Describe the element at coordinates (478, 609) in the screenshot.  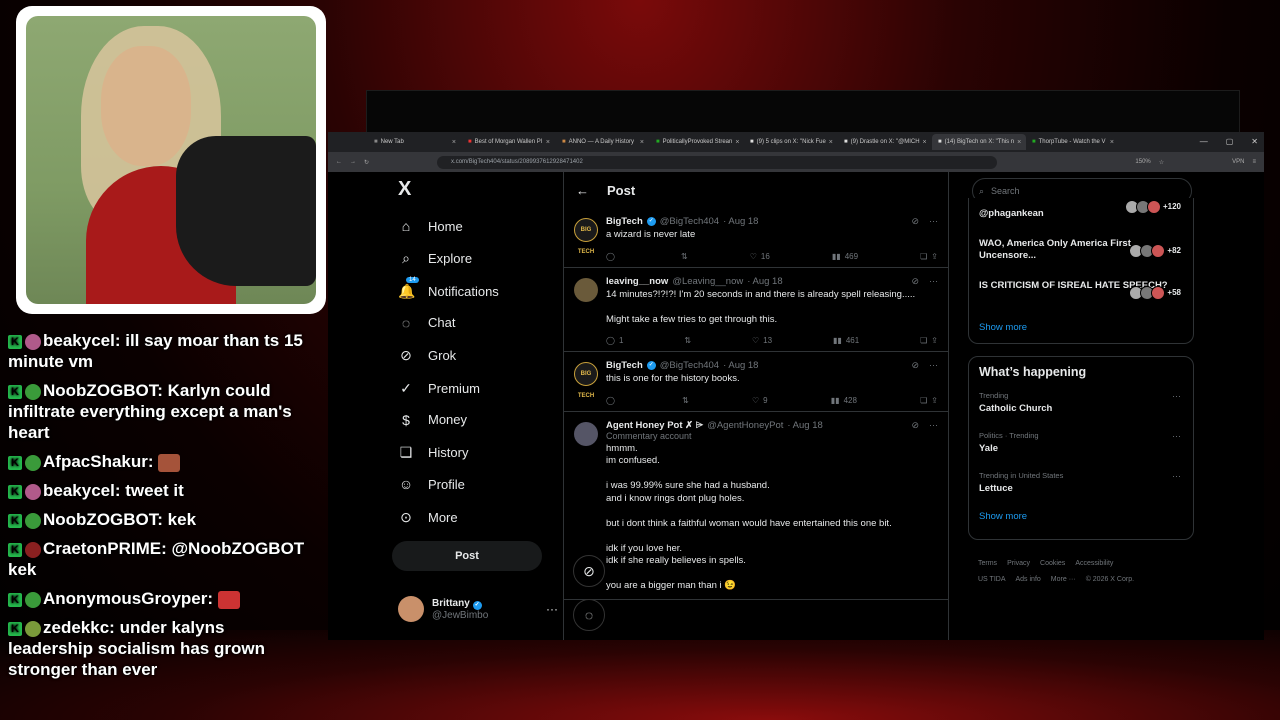
I see `account-switcher: Brittany ✓ @JewBimbo ···` at that location.